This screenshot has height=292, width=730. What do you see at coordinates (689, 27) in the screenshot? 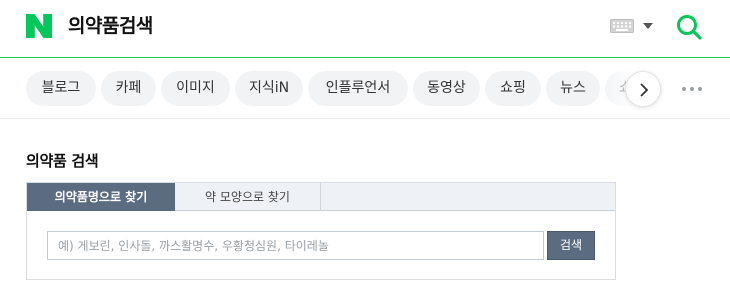
I see `search-icon` at bounding box center [689, 27].